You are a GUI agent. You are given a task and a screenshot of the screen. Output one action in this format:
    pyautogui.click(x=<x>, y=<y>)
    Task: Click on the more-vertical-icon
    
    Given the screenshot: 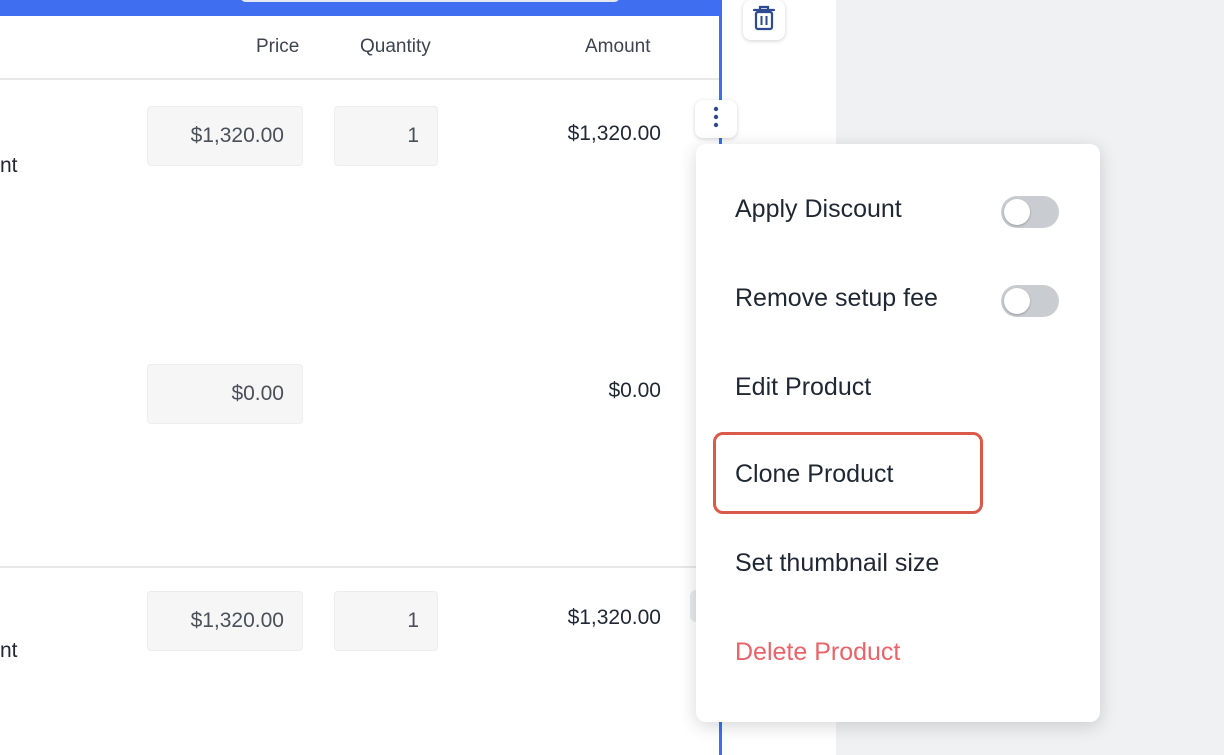 What is the action you would take?
    pyautogui.click(x=716, y=119)
    